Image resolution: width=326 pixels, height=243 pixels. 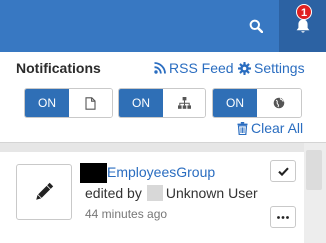 I want to click on notification-thumbnail, so click(x=44, y=192).